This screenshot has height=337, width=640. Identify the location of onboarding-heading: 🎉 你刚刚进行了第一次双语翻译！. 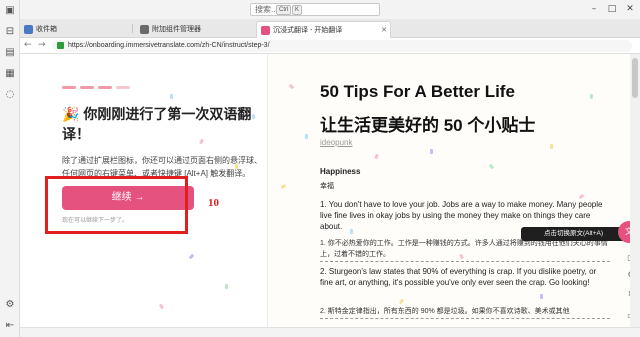
(157, 124).